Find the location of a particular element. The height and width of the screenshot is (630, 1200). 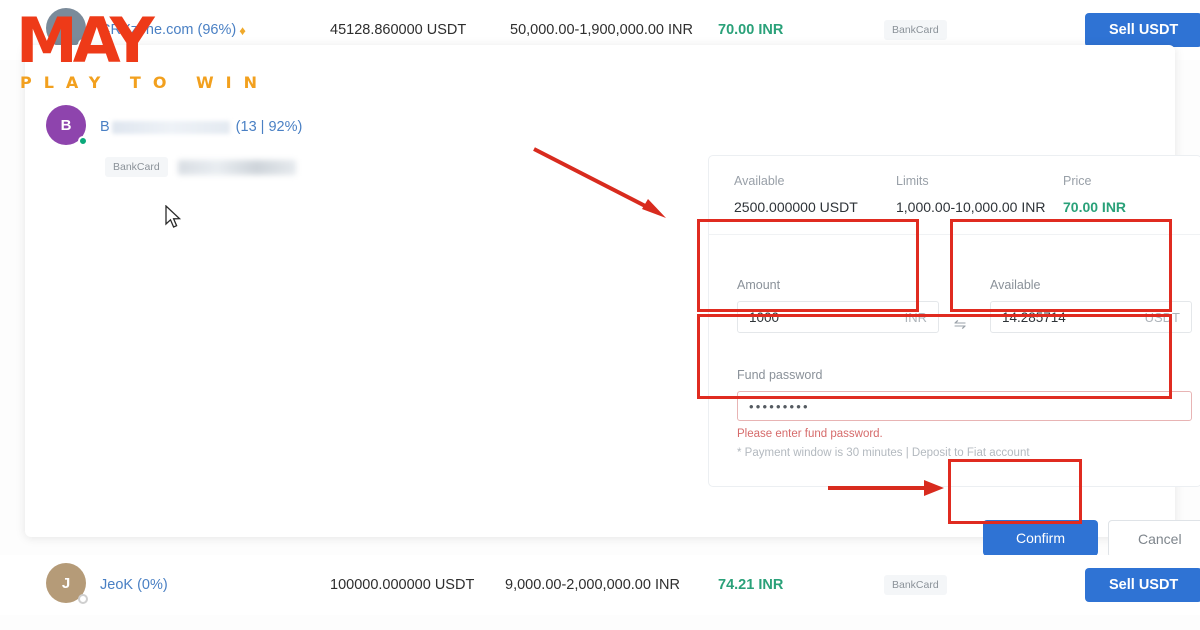

confirm-button: Confirm is located at coordinates (1041, 538).